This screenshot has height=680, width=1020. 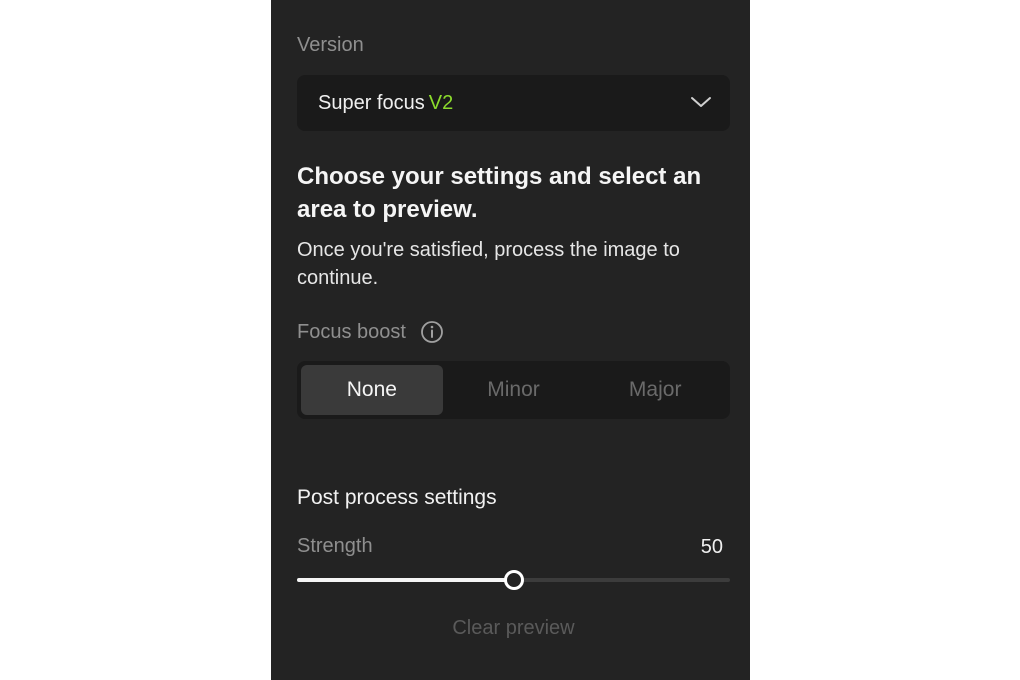 I want to click on focus-boost-option-minor: Minor, so click(x=514, y=390).